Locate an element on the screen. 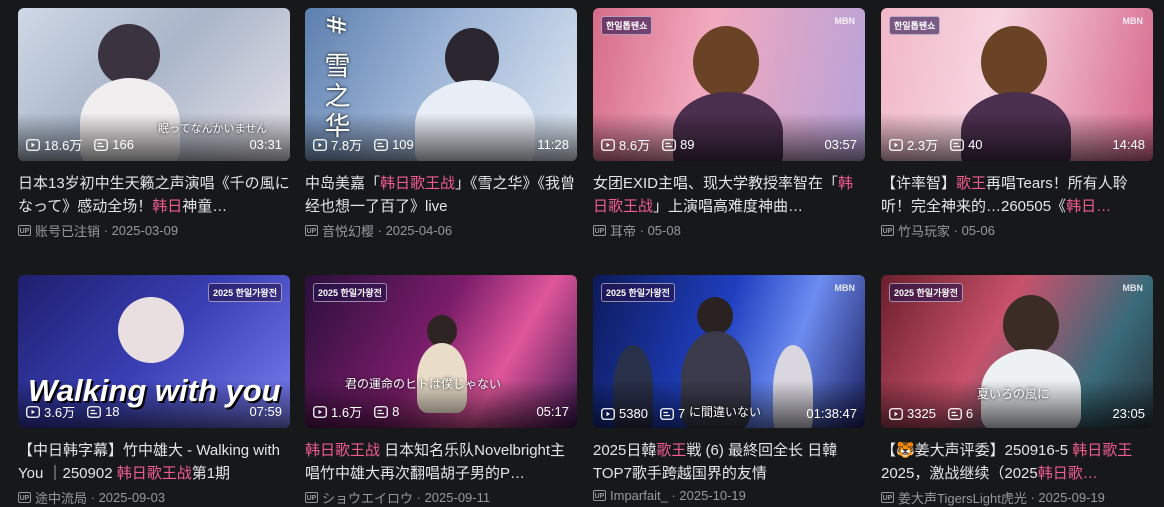 The width and height of the screenshot is (1164, 507). video-meta: UP 账号已注销 · 2025-03-09 is located at coordinates (154, 230).